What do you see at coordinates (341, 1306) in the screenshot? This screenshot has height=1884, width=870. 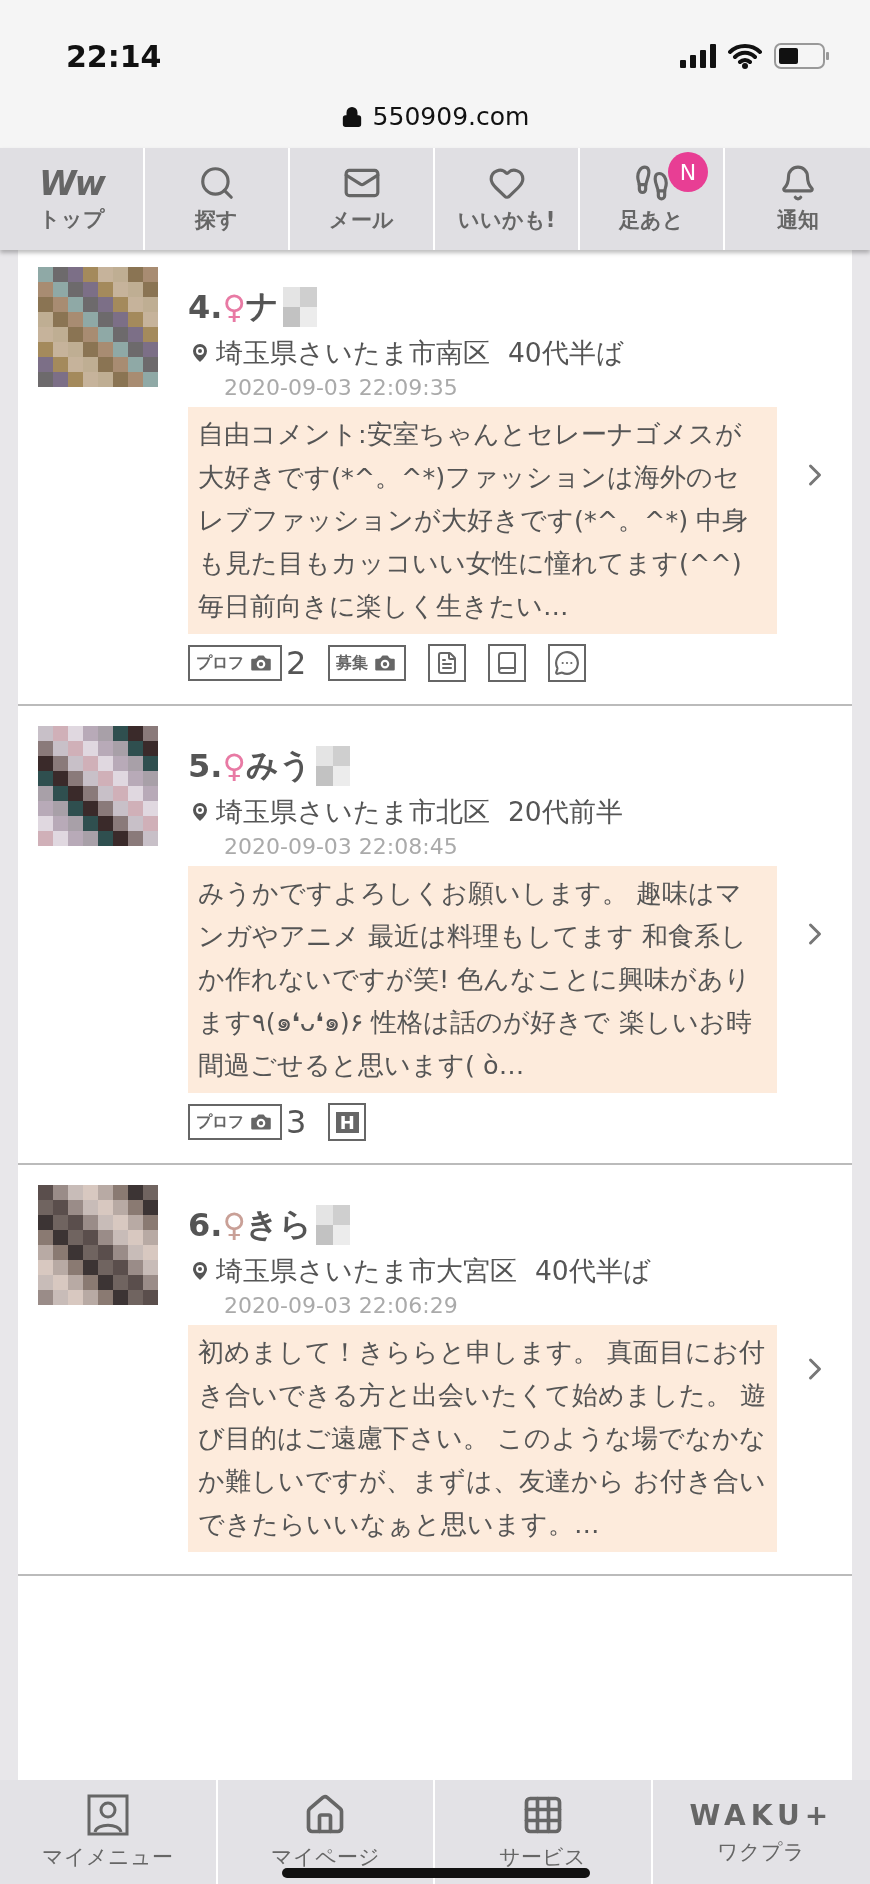 I see `post-date: 2020-09-03 22:06:29` at bounding box center [341, 1306].